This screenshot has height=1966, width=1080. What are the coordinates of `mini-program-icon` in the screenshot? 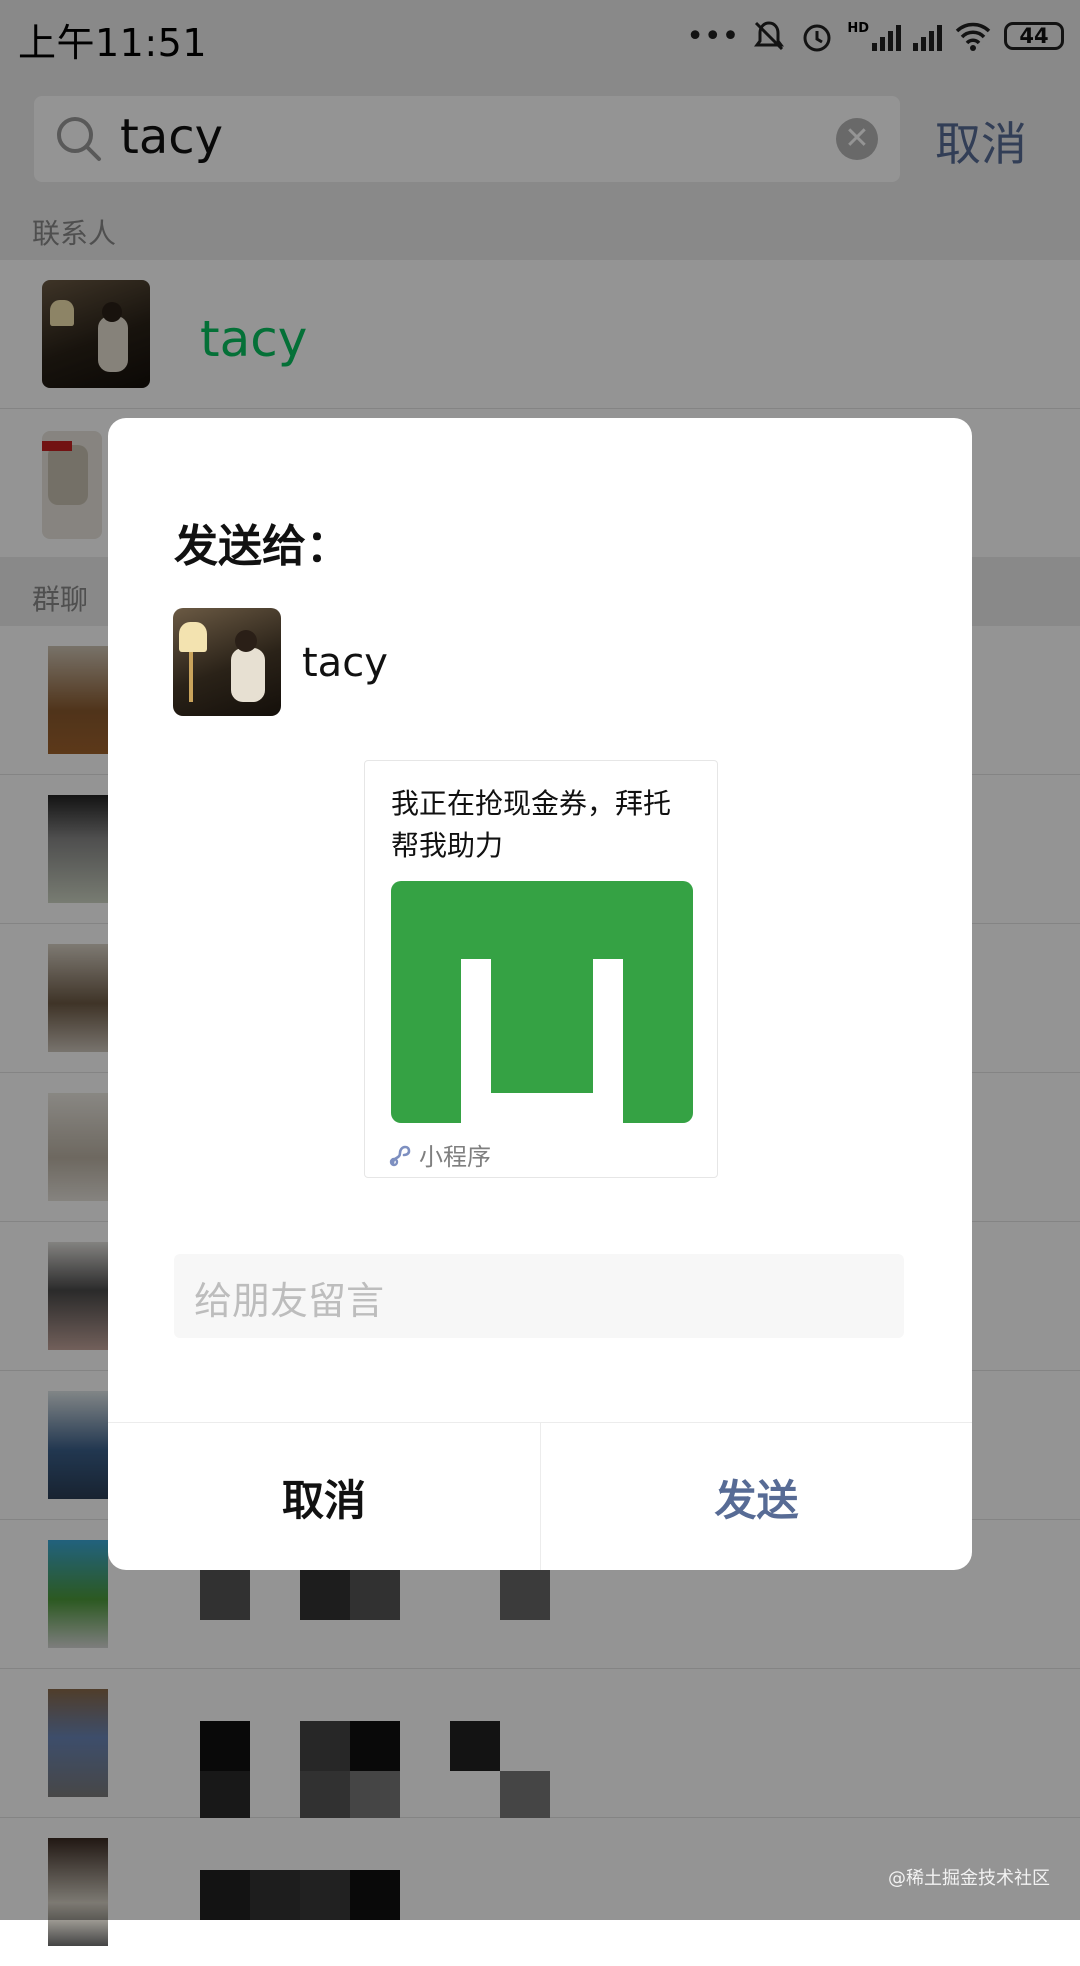 It's located at (400, 1155).